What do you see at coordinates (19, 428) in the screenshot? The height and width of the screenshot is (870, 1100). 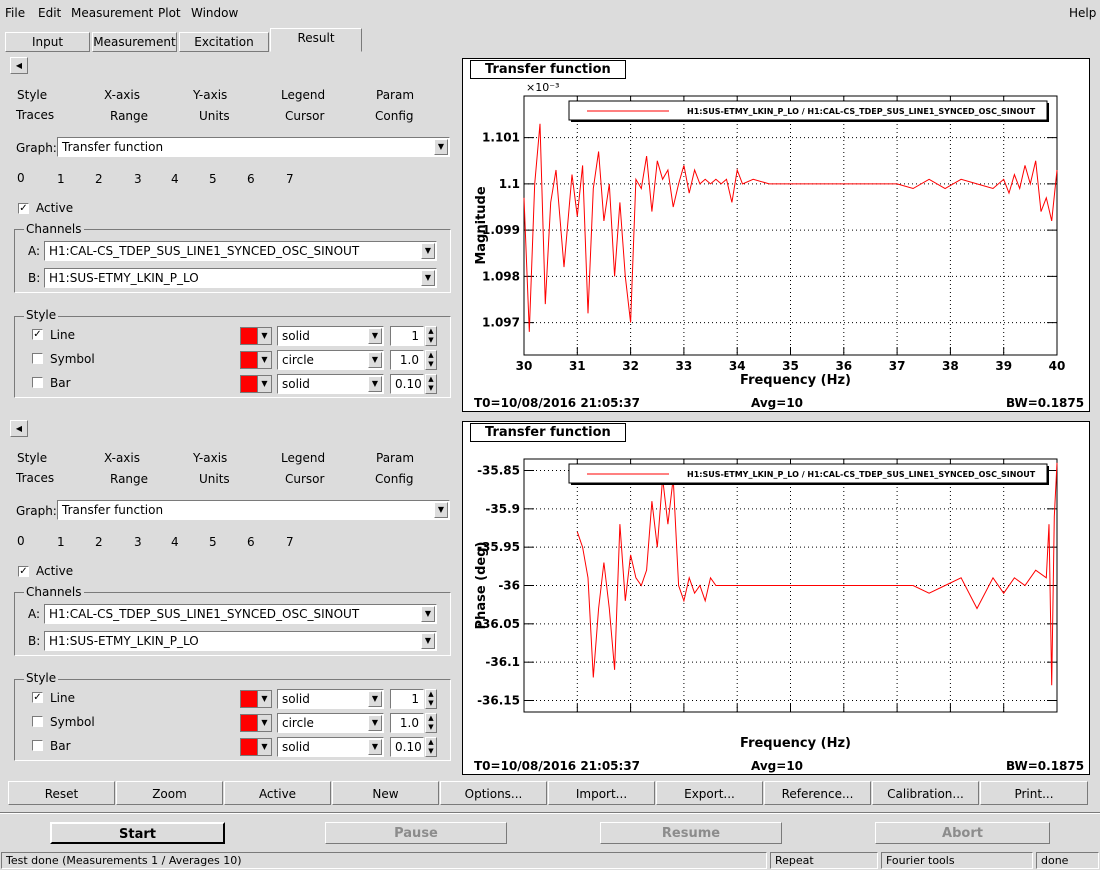 I see `collapse-button-bottom: ◀` at bounding box center [19, 428].